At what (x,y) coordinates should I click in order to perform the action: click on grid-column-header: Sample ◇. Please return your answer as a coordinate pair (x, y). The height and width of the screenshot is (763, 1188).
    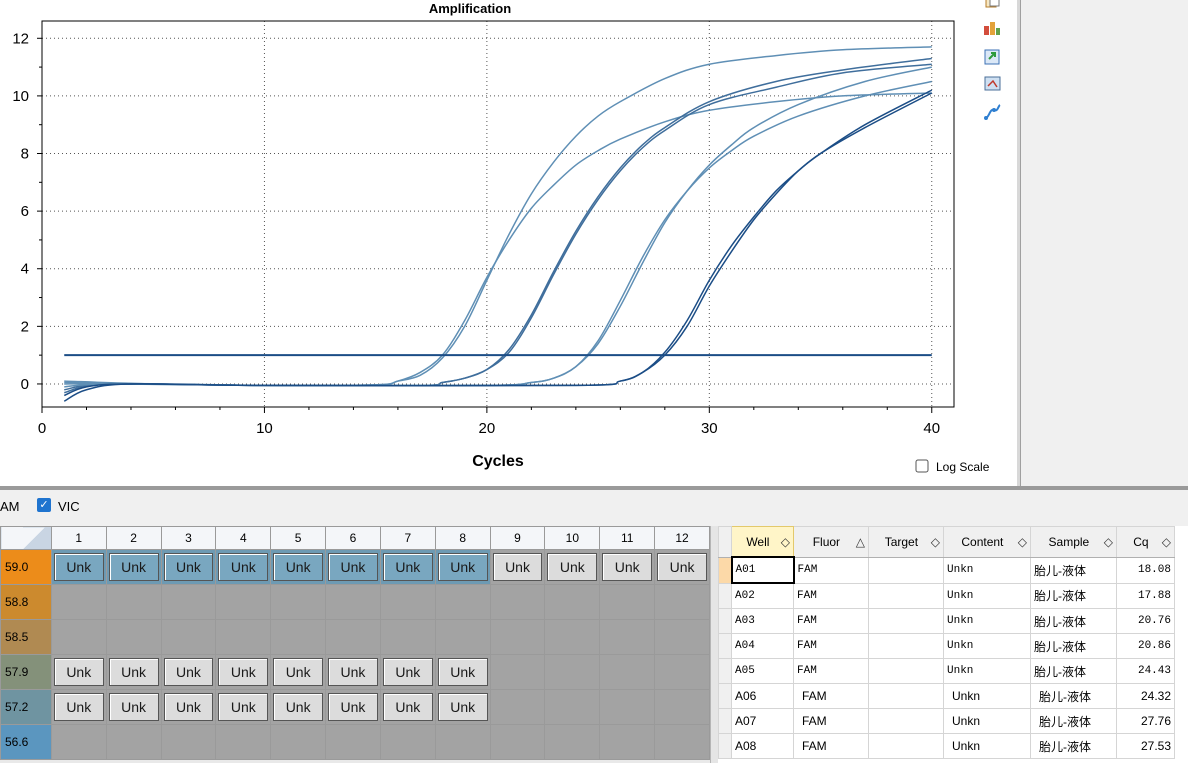
    Looking at the image, I should click on (1073, 542).